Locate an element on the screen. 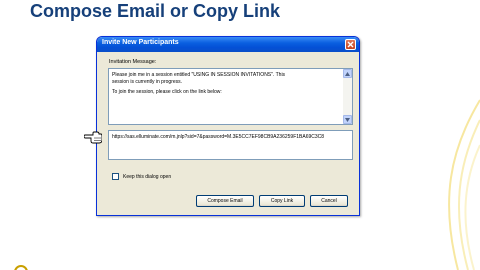  message-line-2: session is currently in progress. is located at coordinates (147, 82).